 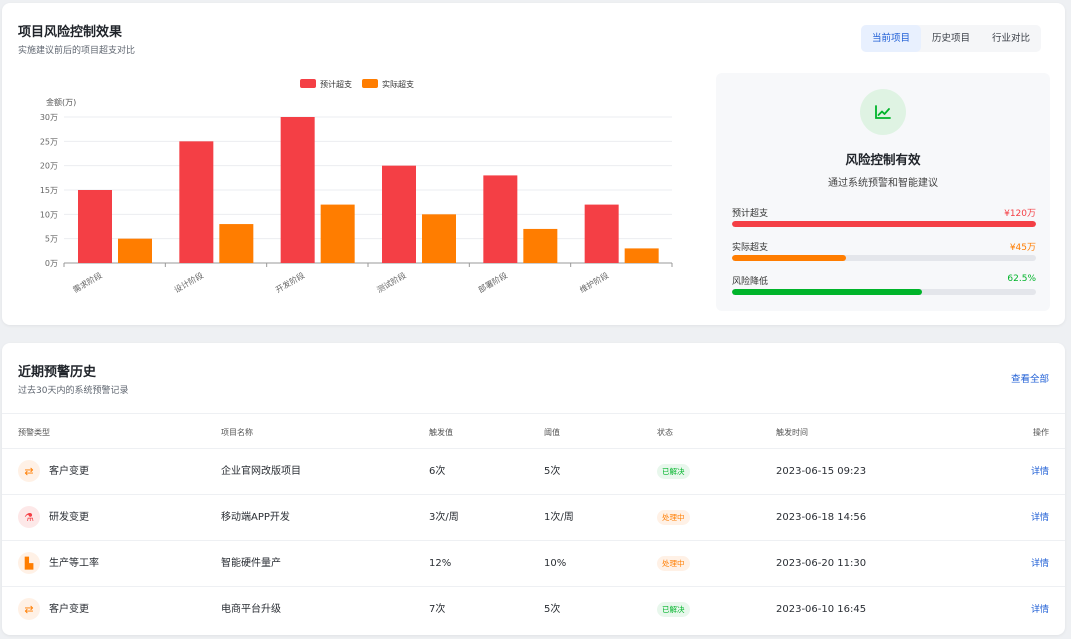 What do you see at coordinates (49, 190) in the screenshot?
I see `y-tick-label: 15万` at bounding box center [49, 190].